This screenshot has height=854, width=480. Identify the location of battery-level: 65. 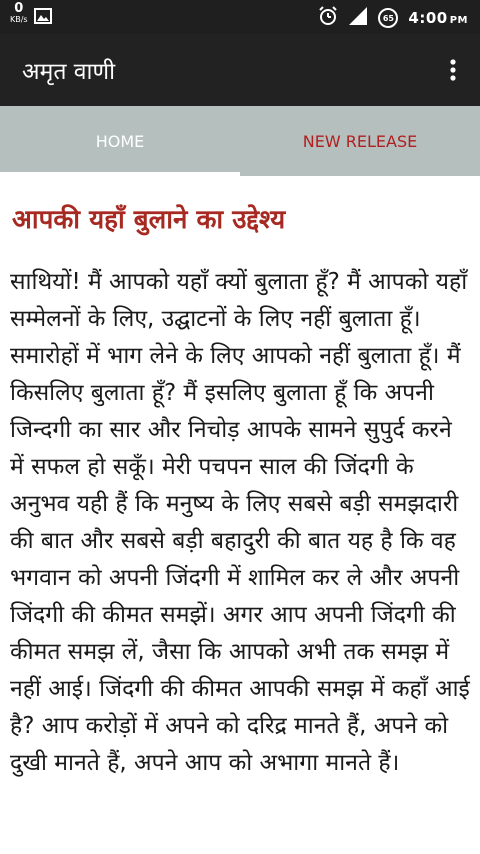
(388, 18).